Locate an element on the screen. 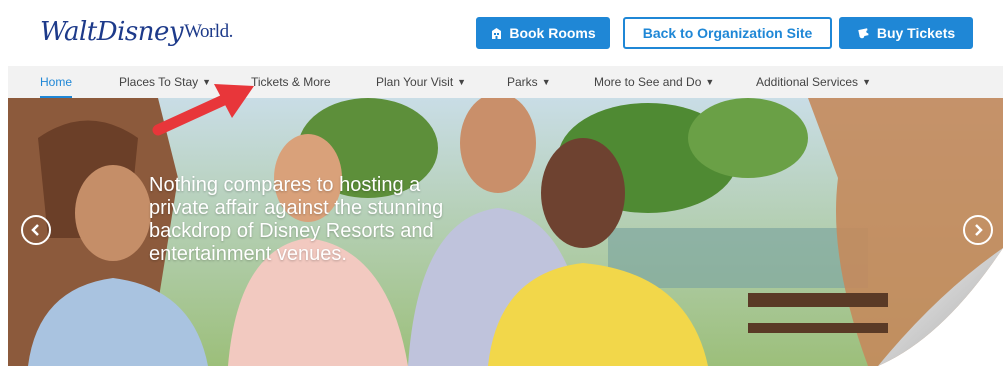 This screenshot has height=366, width=1003. buy-tickets-button: Buy Tickets is located at coordinates (906, 33).